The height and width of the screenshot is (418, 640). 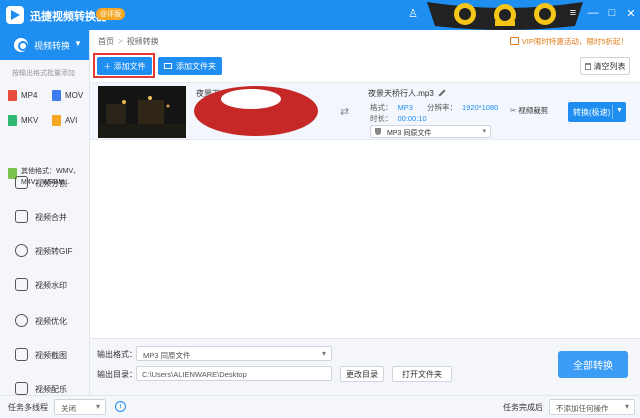 I want to click on mov-file-icon, so click(x=56, y=95).